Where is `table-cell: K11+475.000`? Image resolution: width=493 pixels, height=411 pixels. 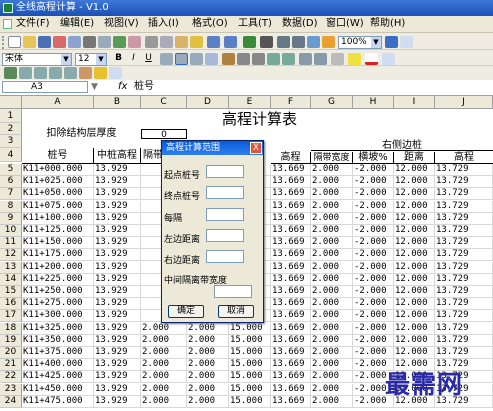 table-cell: K11+475.000 is located at coordinates (58, 402).